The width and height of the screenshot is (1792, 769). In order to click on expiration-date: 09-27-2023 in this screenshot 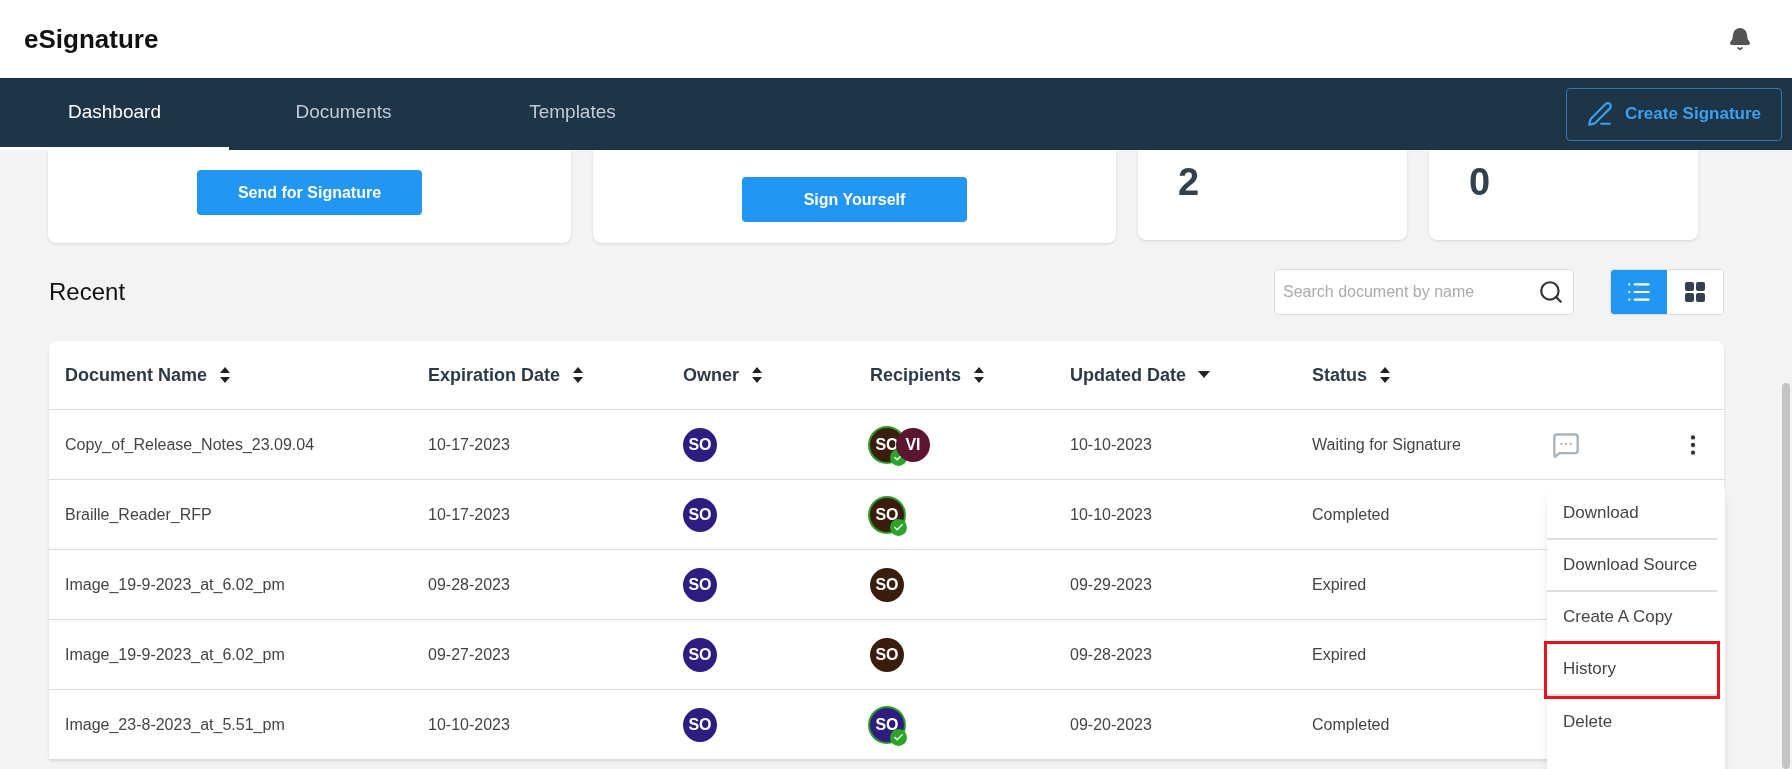, I will do `click(469, 654)`.